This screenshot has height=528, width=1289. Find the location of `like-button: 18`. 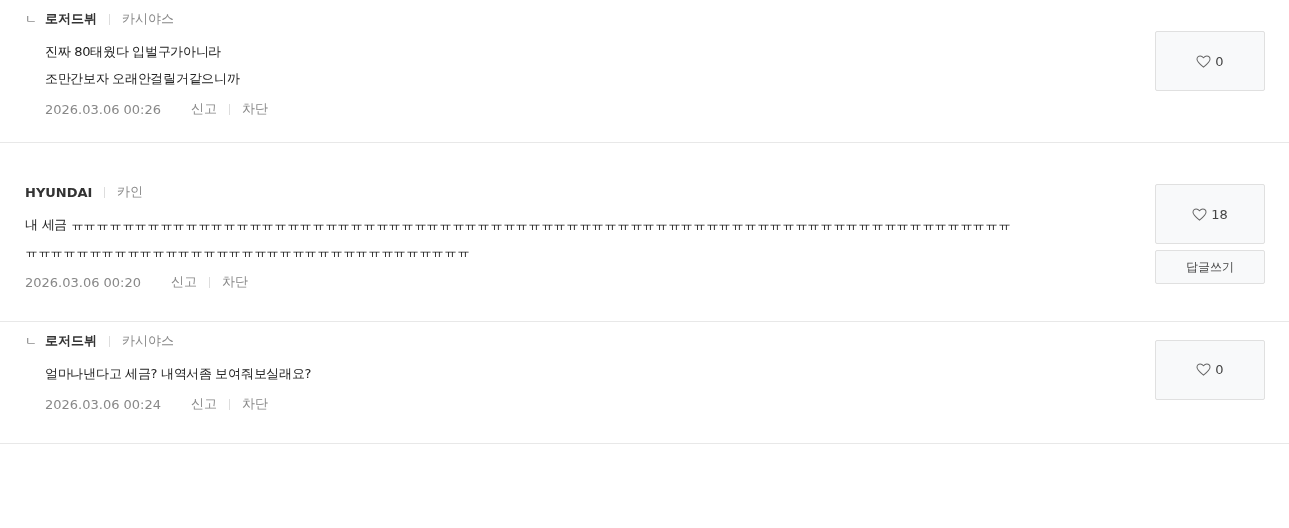

like-button: 18 is located at coordinates (1210, 214).